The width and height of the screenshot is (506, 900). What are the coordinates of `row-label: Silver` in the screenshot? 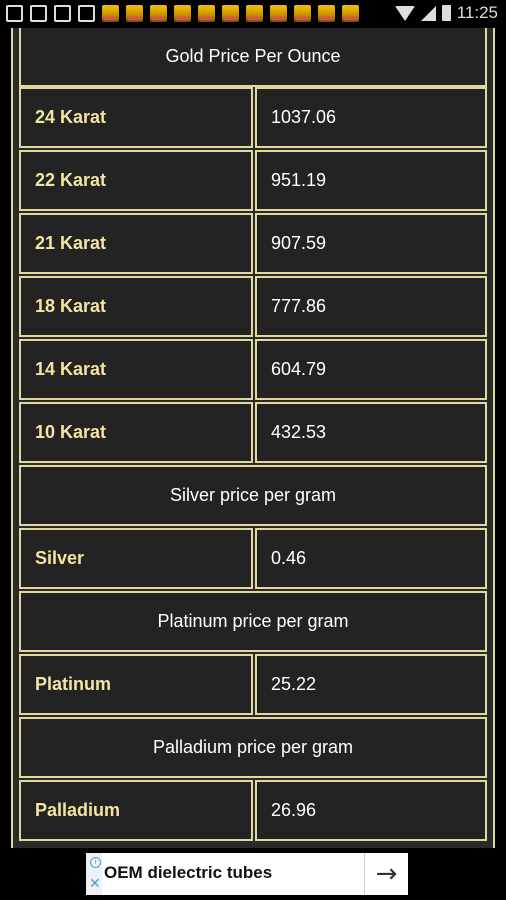 It's located at (136, 558).